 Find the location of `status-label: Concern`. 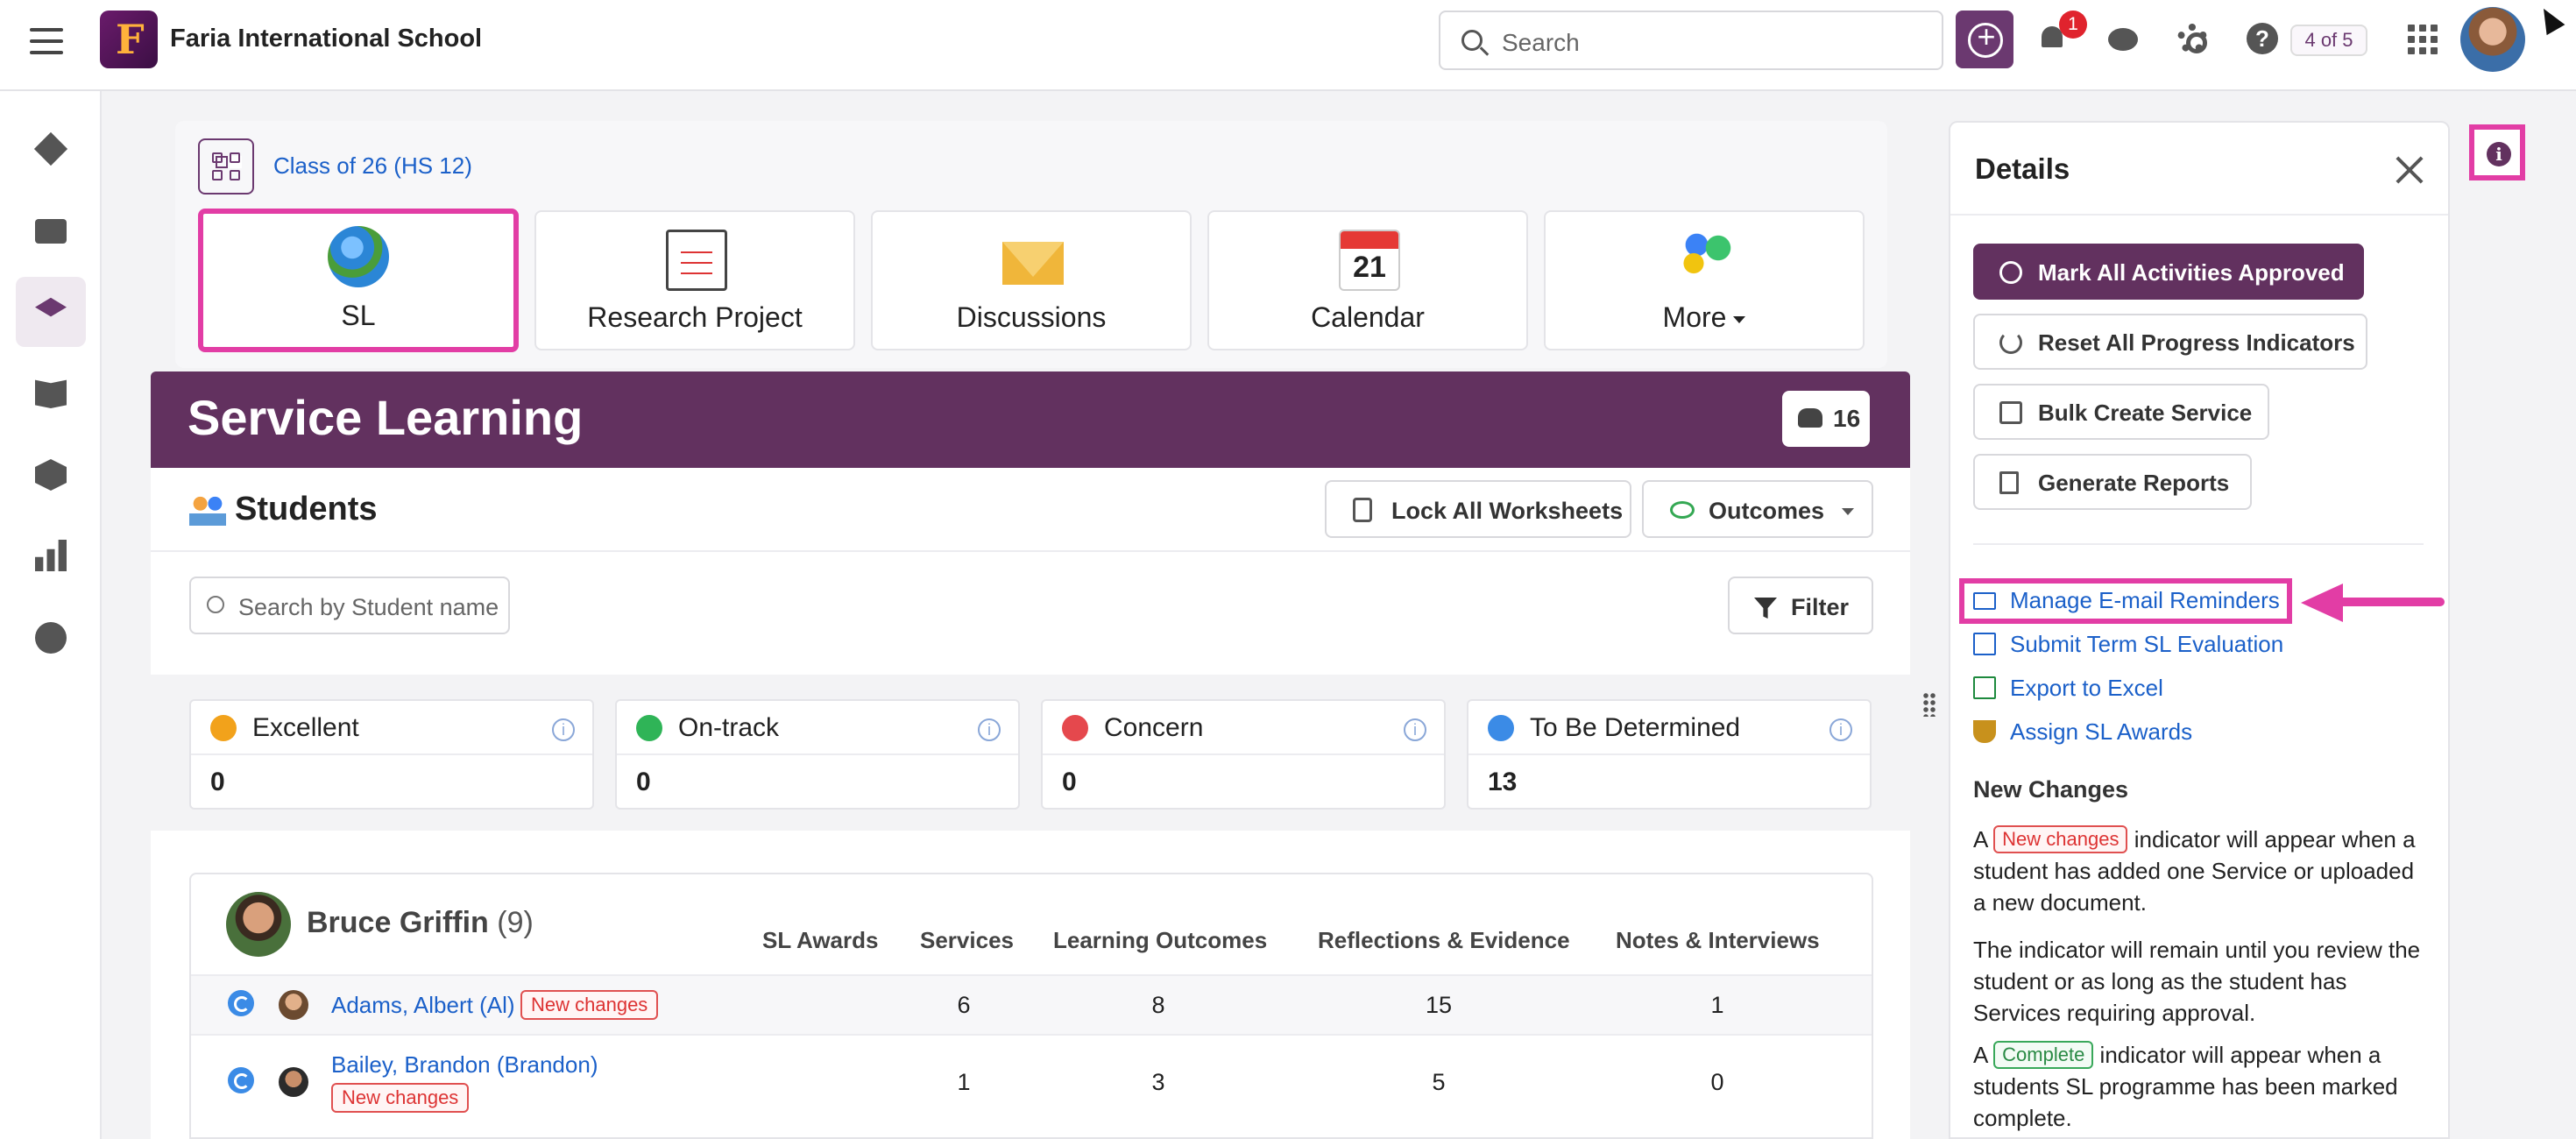

status-label: Concern is located at coordinates (1154, 728).